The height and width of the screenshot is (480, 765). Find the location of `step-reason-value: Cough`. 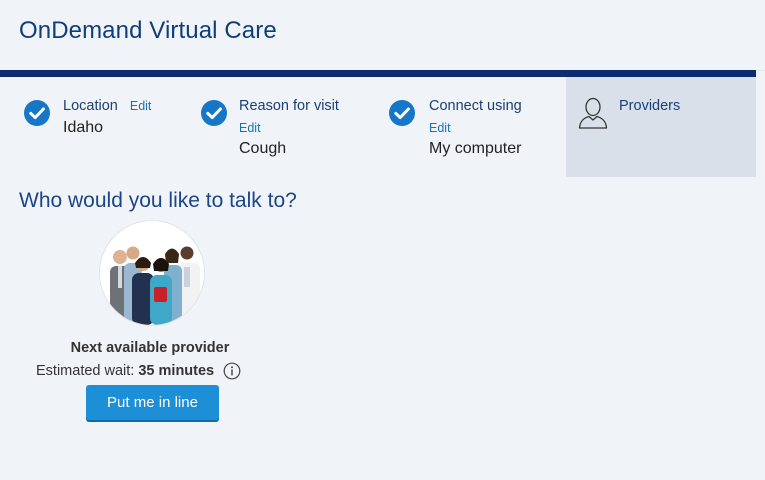

step-reason-value: Cough is located at coordinates (263, 148).